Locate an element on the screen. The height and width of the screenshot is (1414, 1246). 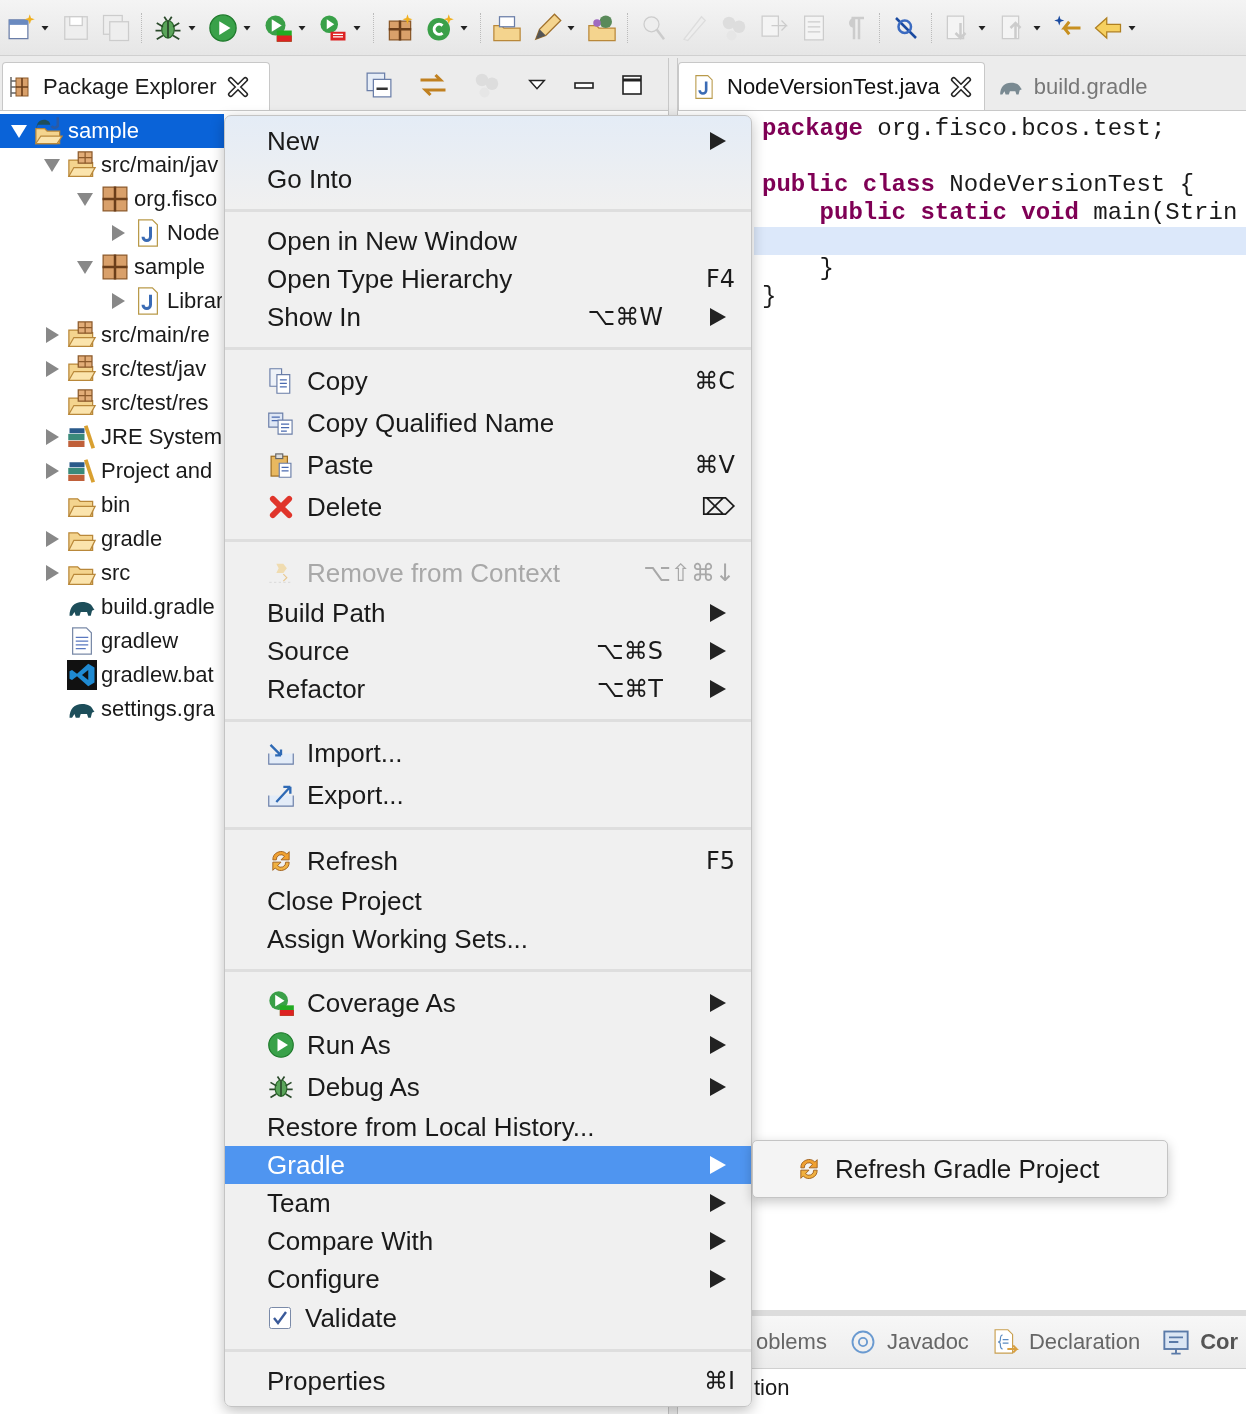
panel-tab: Declaration is located at coordinates (1065, 1342).